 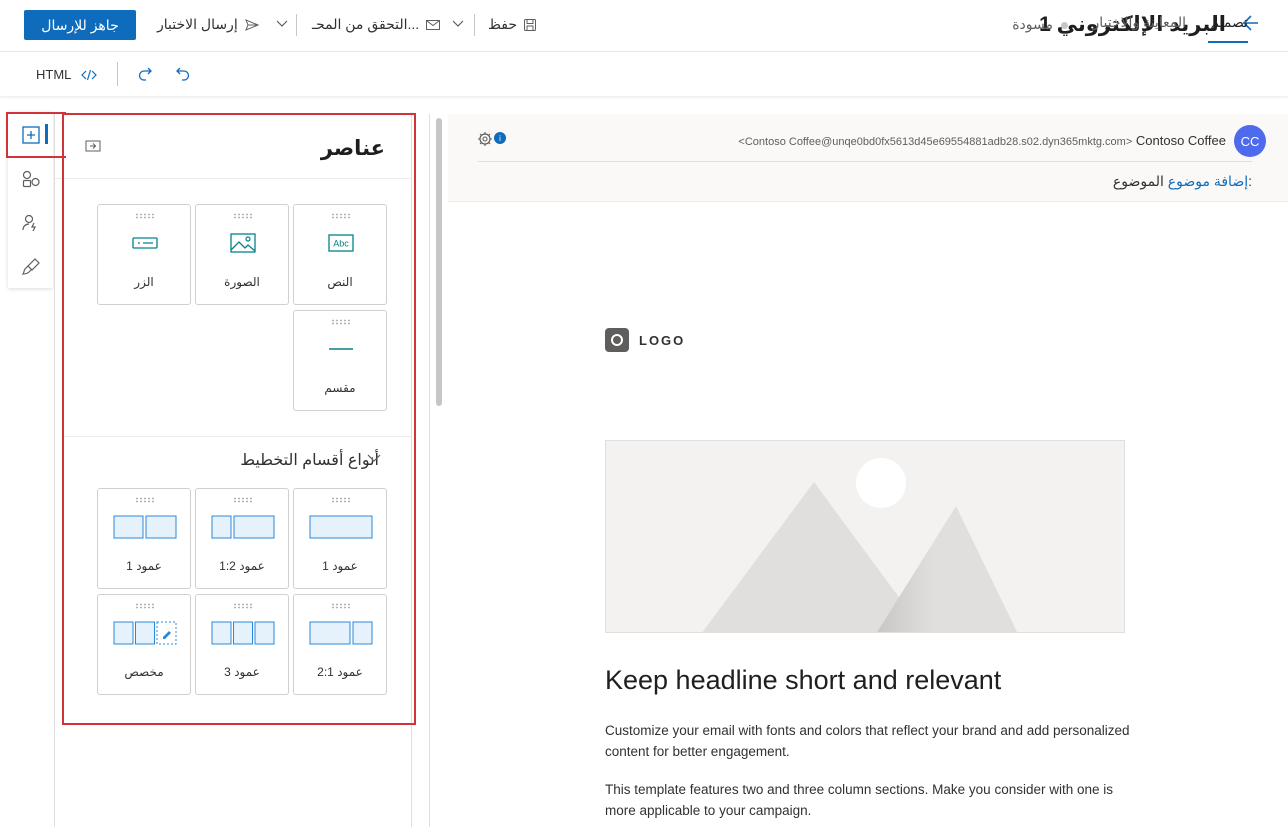 I want to click on active-tab-indicator, so click(x=1228, y=42).